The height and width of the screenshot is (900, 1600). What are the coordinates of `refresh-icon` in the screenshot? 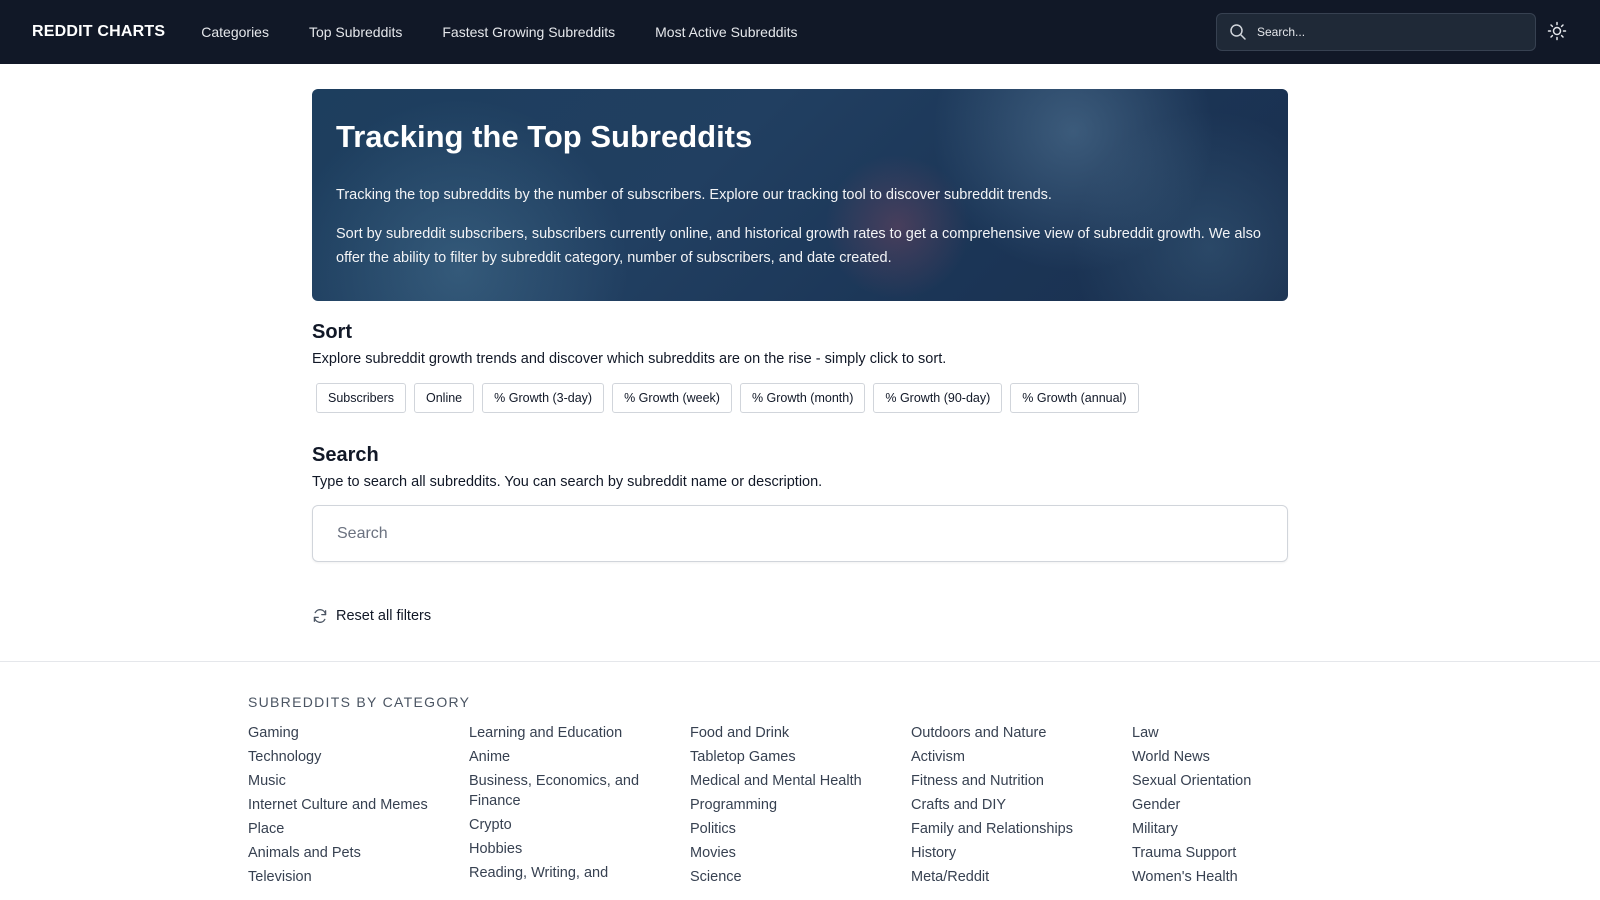 It's located at (320, 616).